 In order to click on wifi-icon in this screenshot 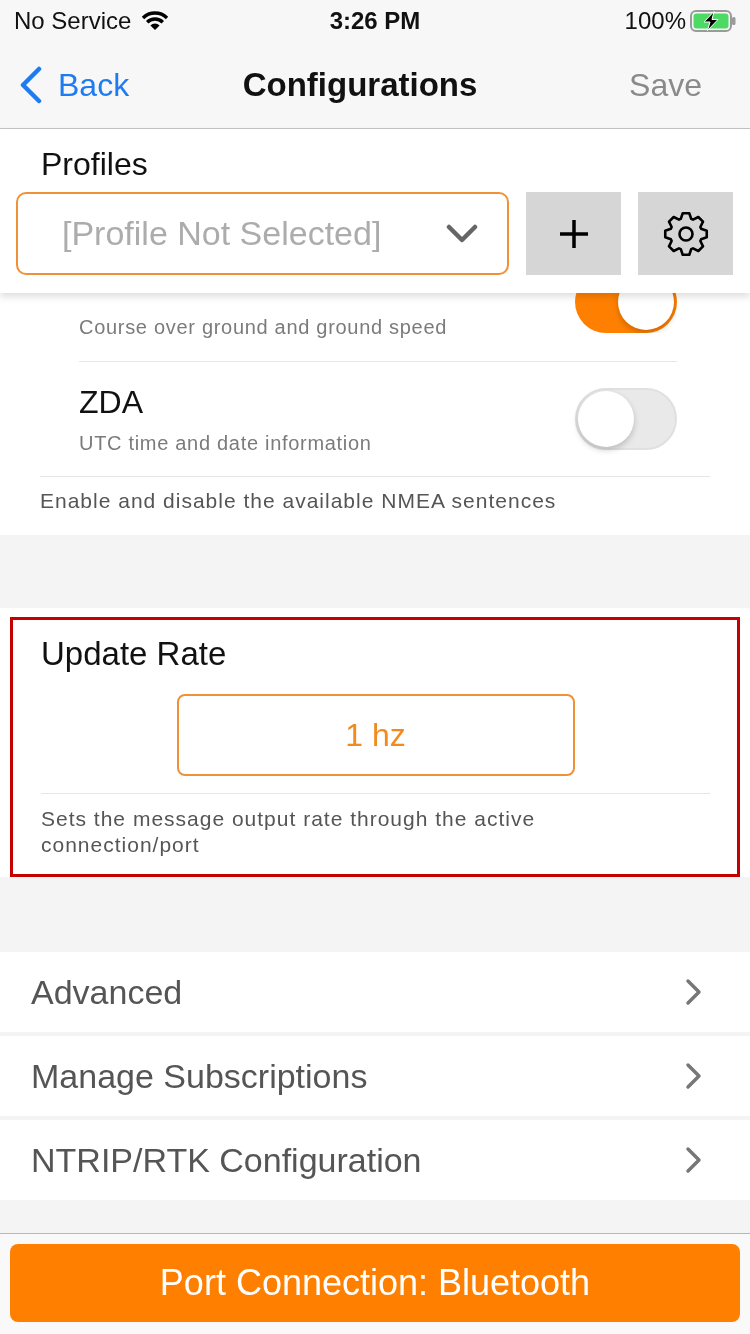, I will do `click(155, 21)`.